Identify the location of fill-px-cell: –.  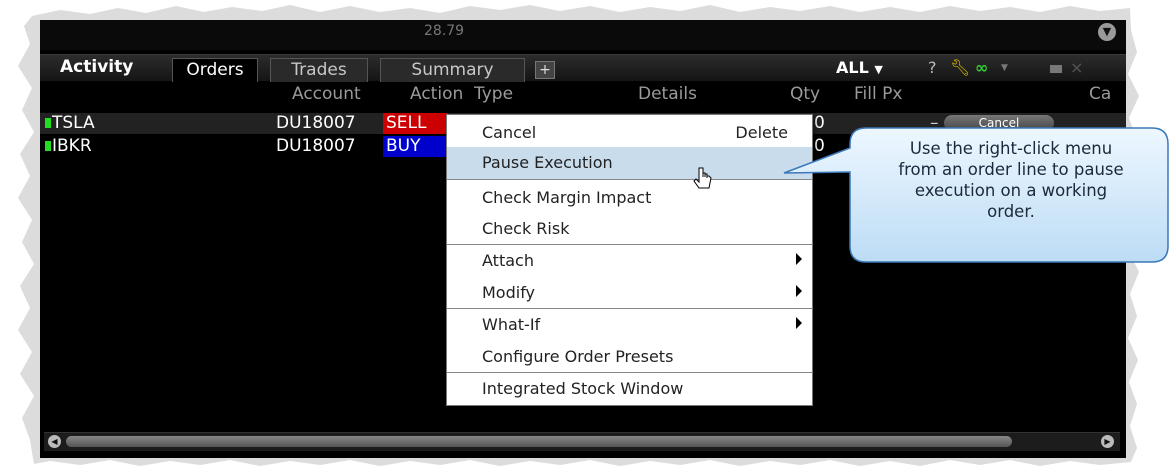
(934, 123).